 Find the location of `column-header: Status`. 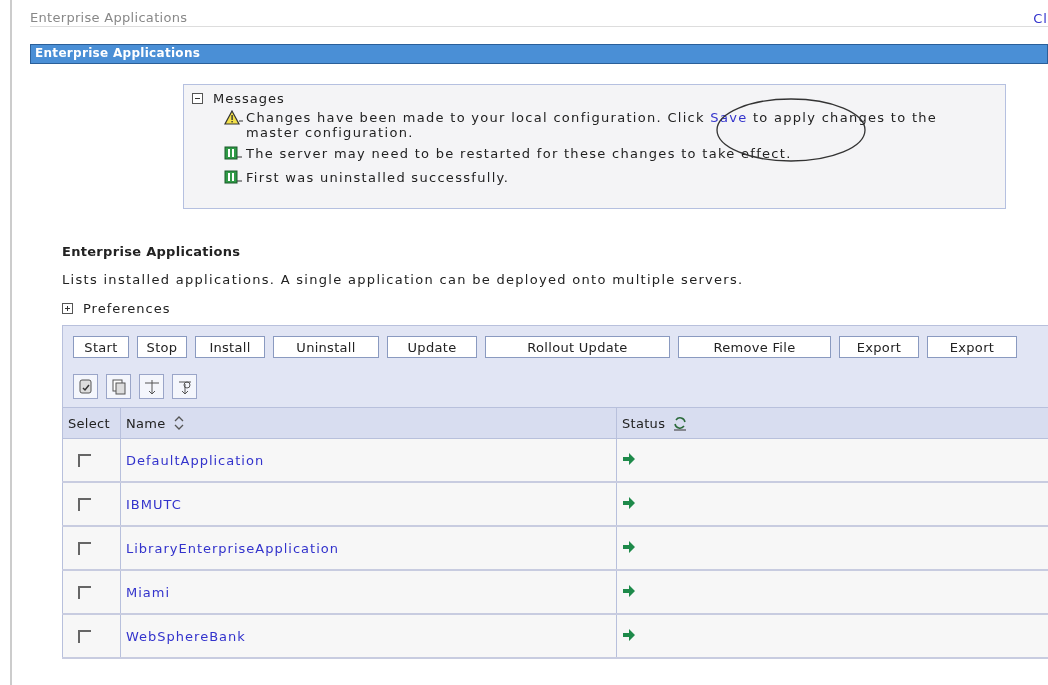

column-header: Status is located at coordinates (644, 423).